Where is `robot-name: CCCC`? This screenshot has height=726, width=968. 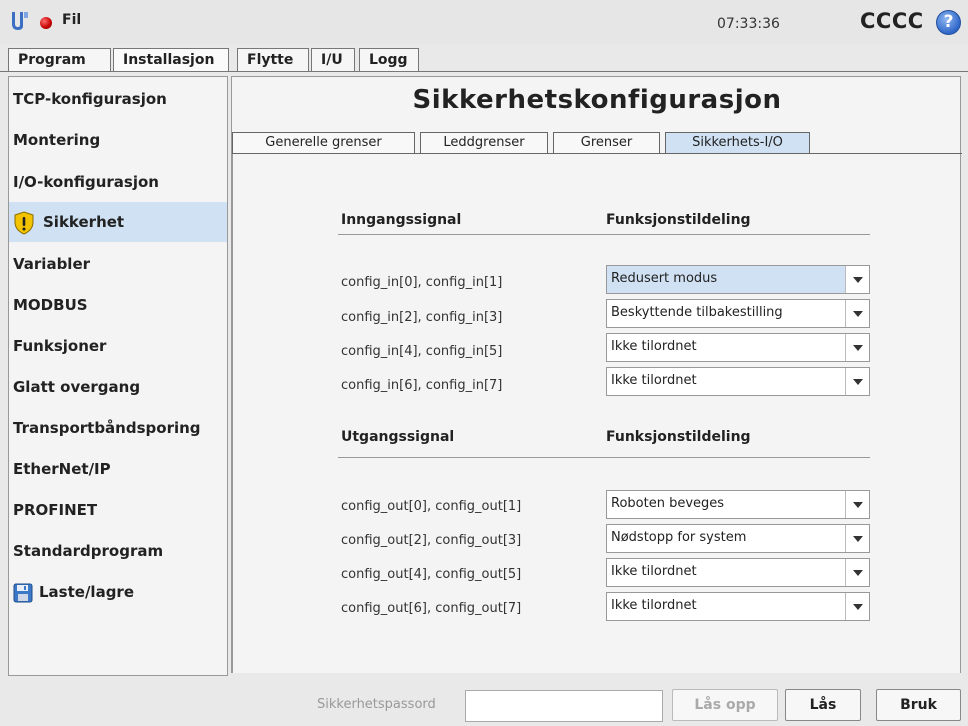
robot-name: CCCC is located at coordinates (892, 21).